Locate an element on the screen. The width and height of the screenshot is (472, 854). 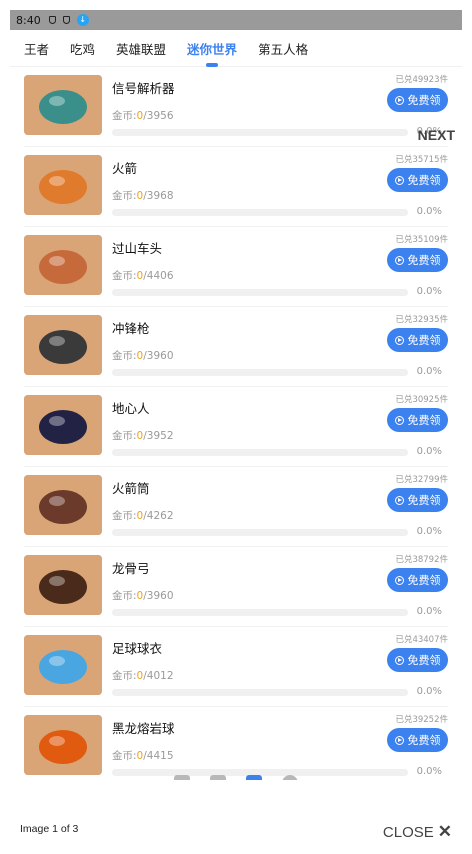
item-price: 金币:0/4406 is located at coordinates (143, 275).